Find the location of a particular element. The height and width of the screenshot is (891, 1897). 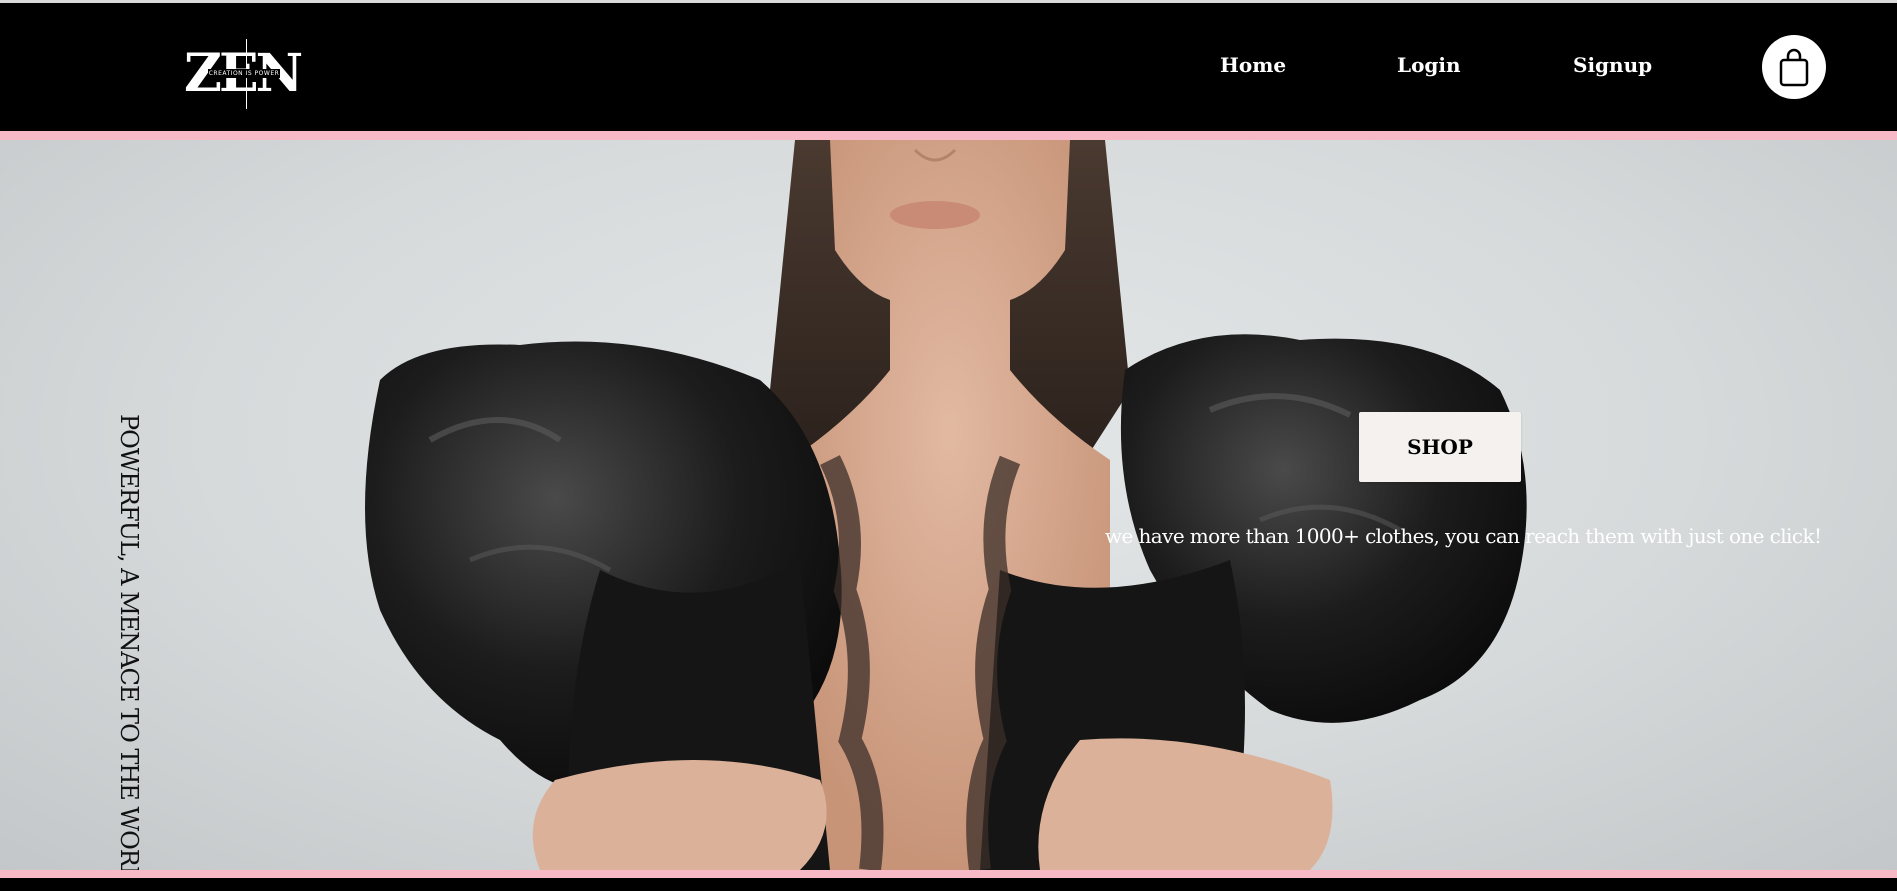

footer-strip is located at coordinates (948, 884).